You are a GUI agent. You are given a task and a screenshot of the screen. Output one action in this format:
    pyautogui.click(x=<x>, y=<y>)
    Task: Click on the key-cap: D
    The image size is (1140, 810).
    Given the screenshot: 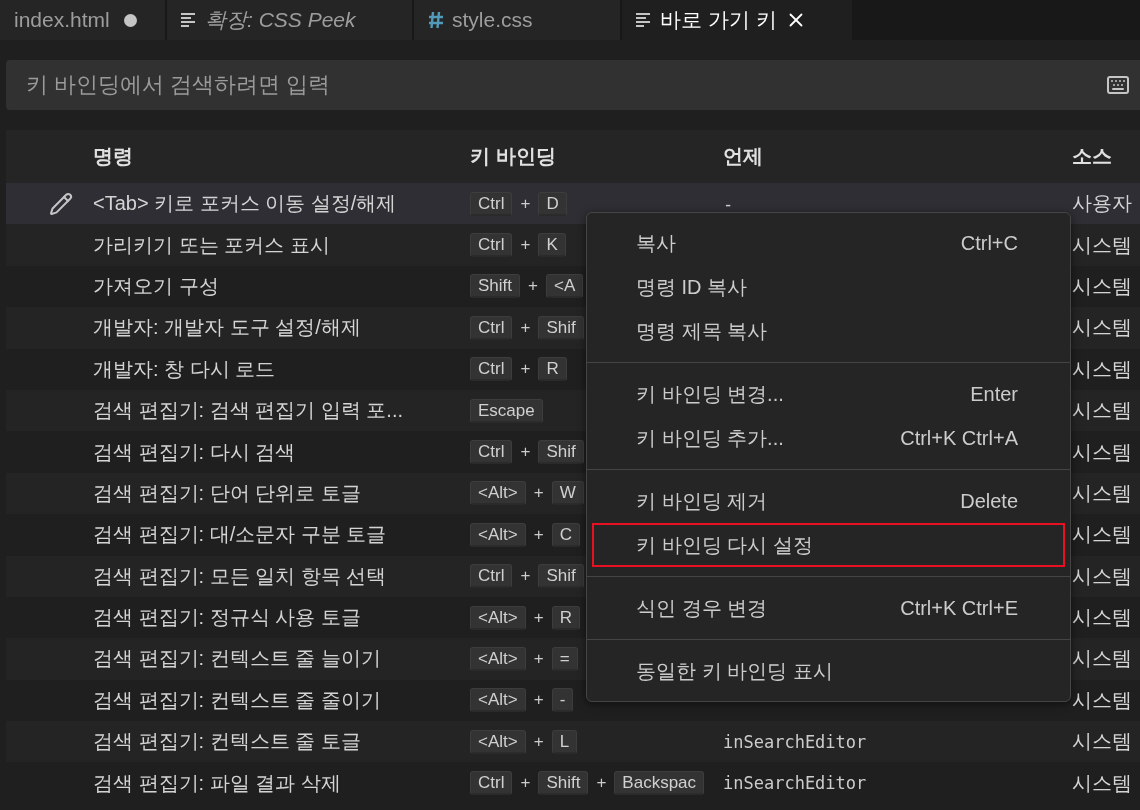 What is the action you would take?
    pyautogui.click(x=552, y=203)
    